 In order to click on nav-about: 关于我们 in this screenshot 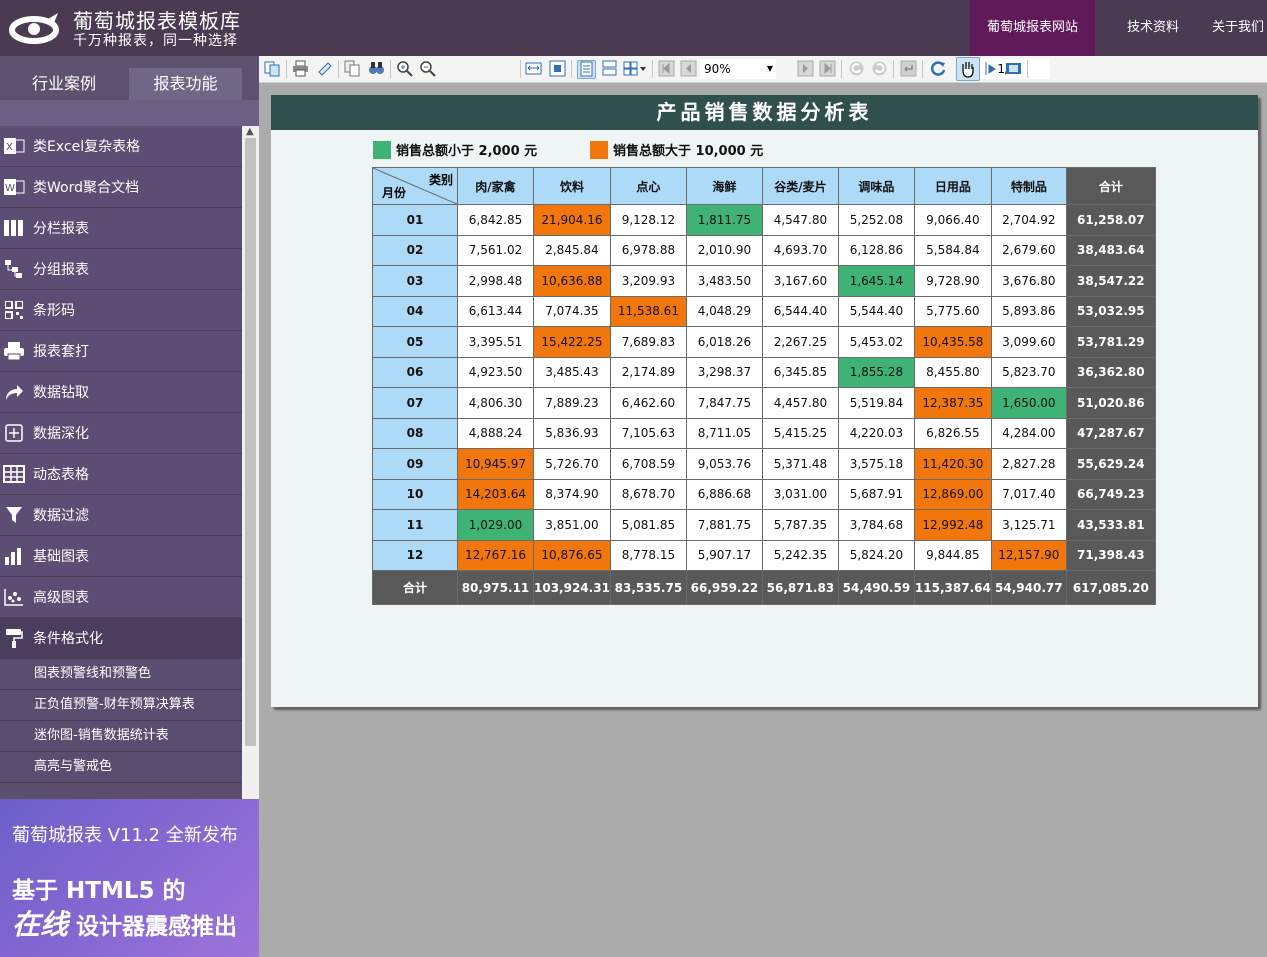, I will do `click(1236, 28)`.